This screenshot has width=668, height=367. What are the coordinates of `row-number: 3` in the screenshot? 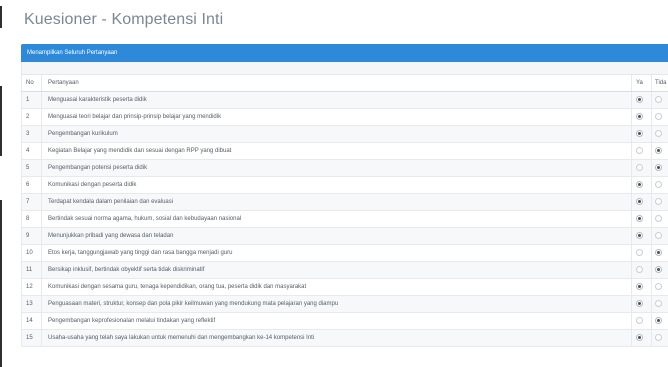 It's located at (31, 134).